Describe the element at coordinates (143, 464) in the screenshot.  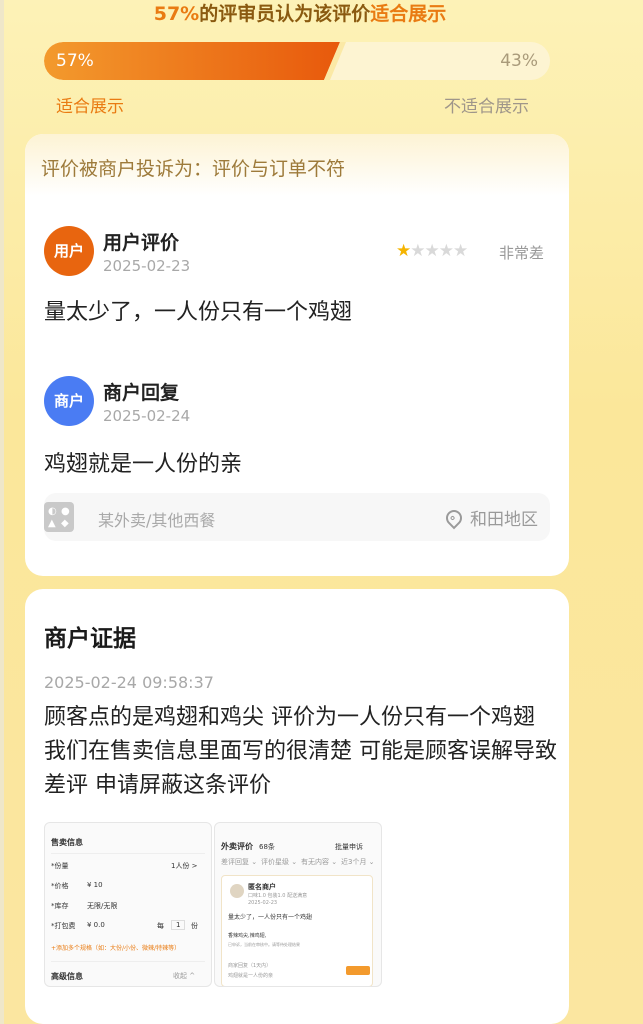
I see `merchant-reply-content: 鸡翅就是一人份的亲` at that location.